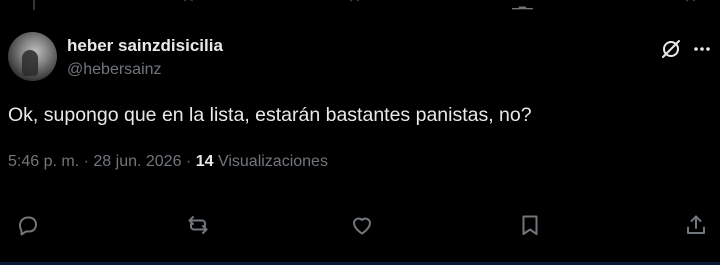 Image resolution: width=720 pixels, height=265 pixels. I want to click on like-icon: ⌒, so click(354, 4).